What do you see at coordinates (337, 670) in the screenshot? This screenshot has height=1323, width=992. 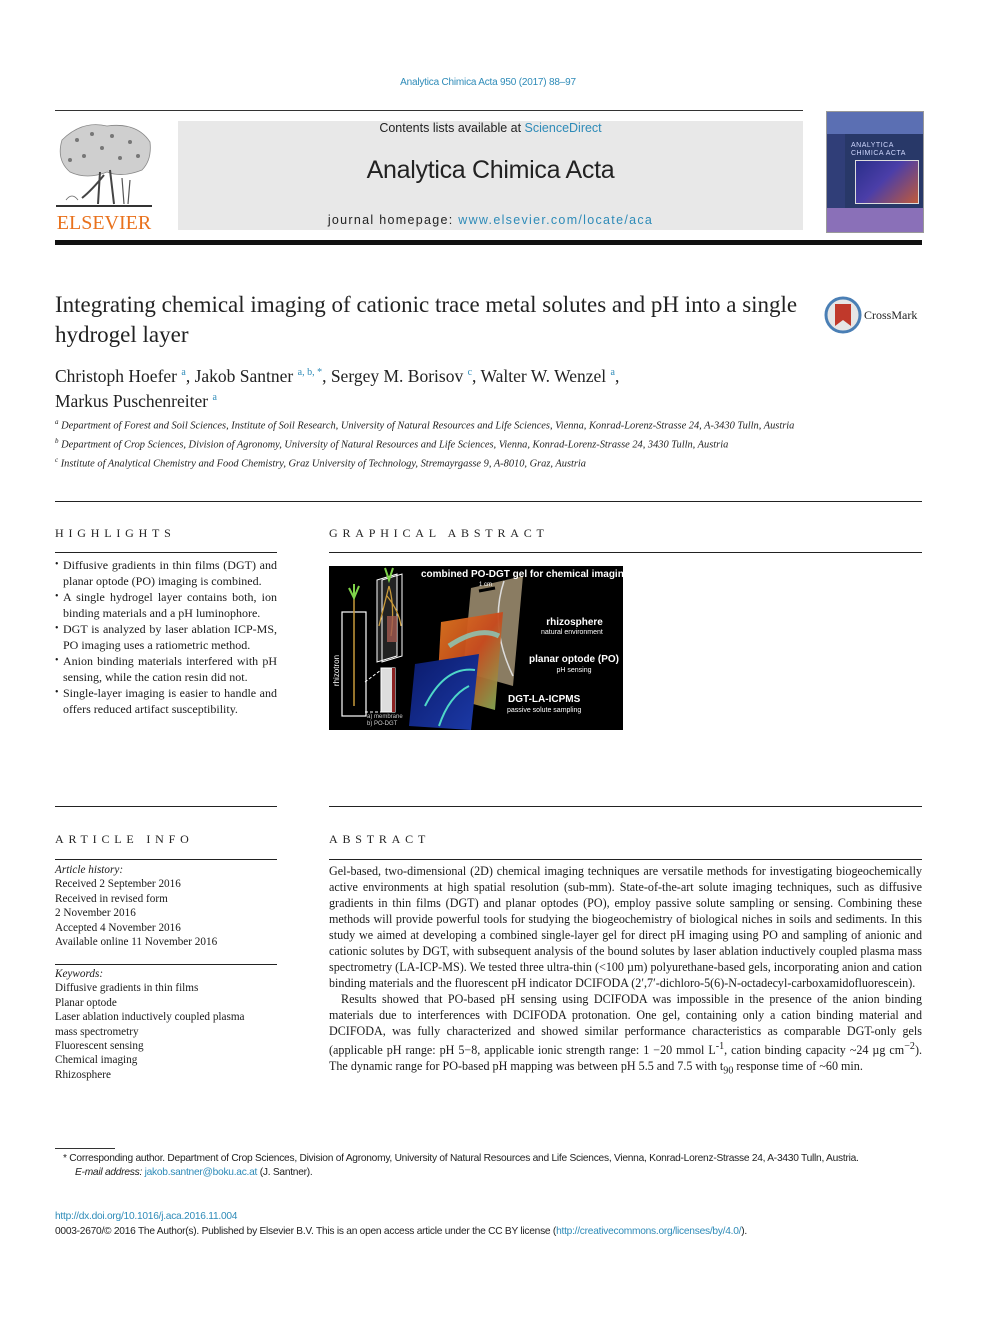 I see `rhizotron-label: rhizotron` at bounding box center [337, 670].